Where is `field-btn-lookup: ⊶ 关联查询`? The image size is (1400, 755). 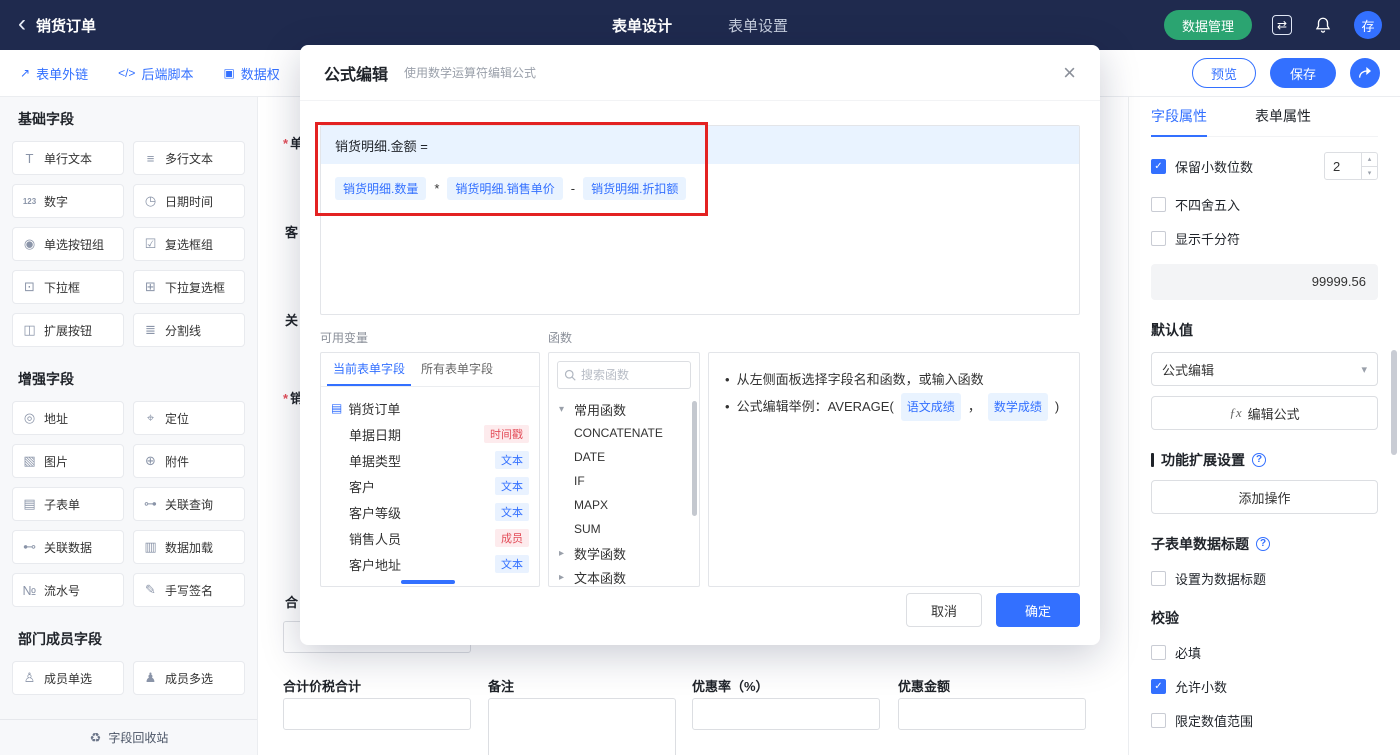
field-btn-lookup: ⊶ 关联查询 is located at coordinates (189, 504).